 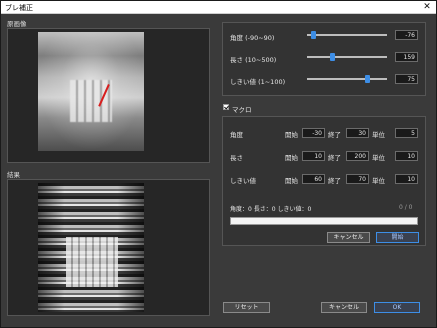 I want to click on cancel-button: キャンセル, so click(x=344, y=307).